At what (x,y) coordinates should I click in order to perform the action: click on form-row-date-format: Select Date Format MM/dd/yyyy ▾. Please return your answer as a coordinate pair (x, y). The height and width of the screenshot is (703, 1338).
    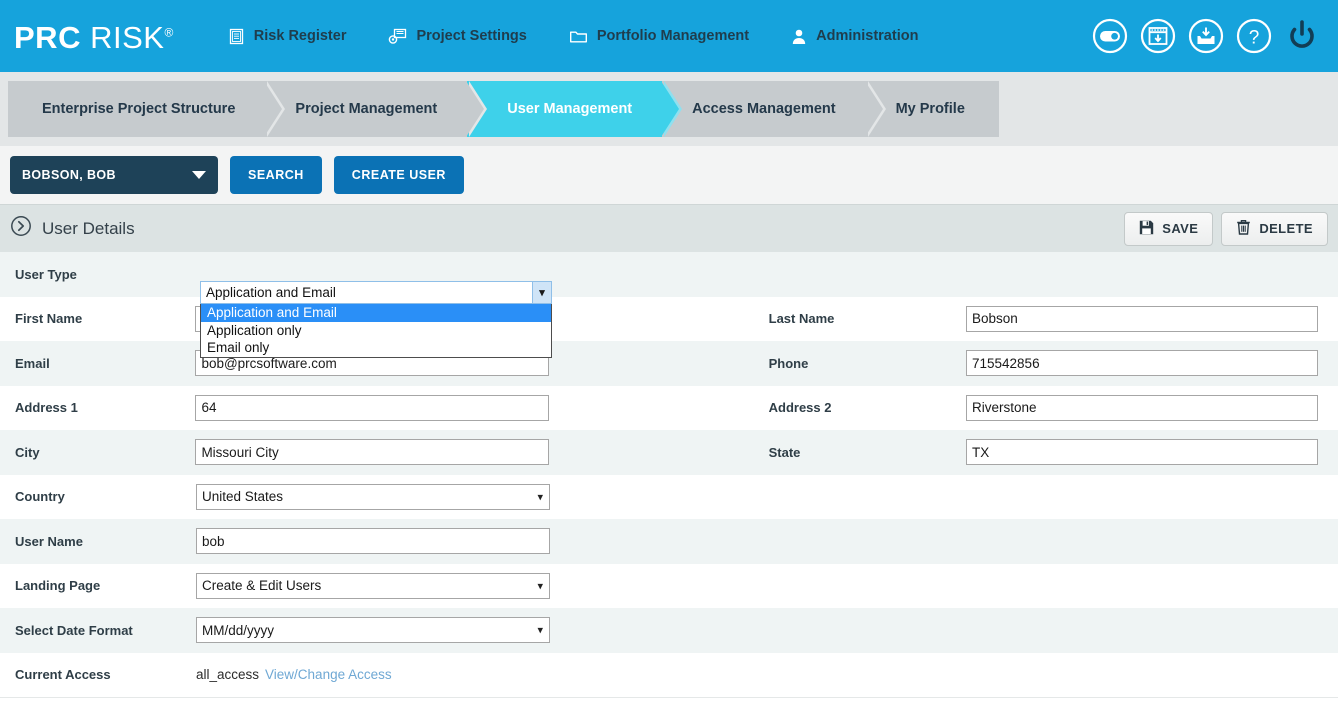
    Looking at the image, I should click on (669, 630).